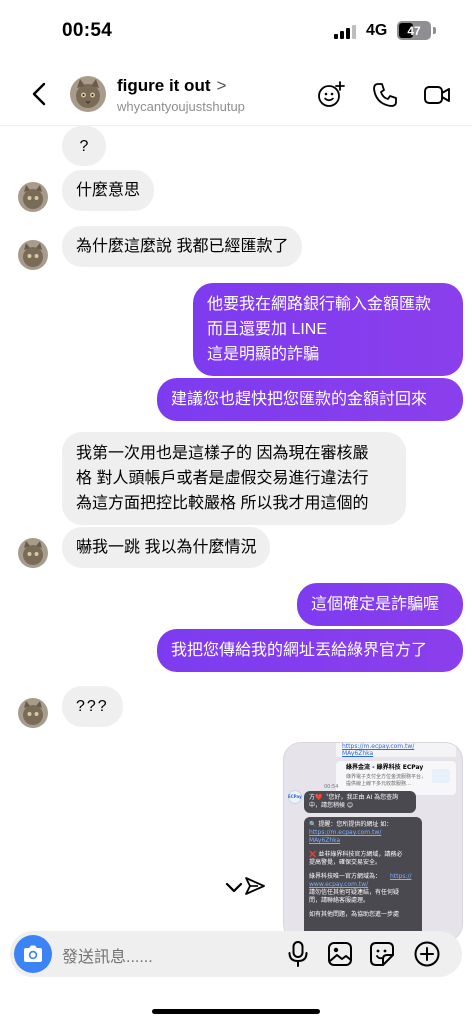  Describe the element at coordinates (354, 892) in the screenshot. I see `shot-text: 請勿信任其他可疑連結，有任何疑` at that location.